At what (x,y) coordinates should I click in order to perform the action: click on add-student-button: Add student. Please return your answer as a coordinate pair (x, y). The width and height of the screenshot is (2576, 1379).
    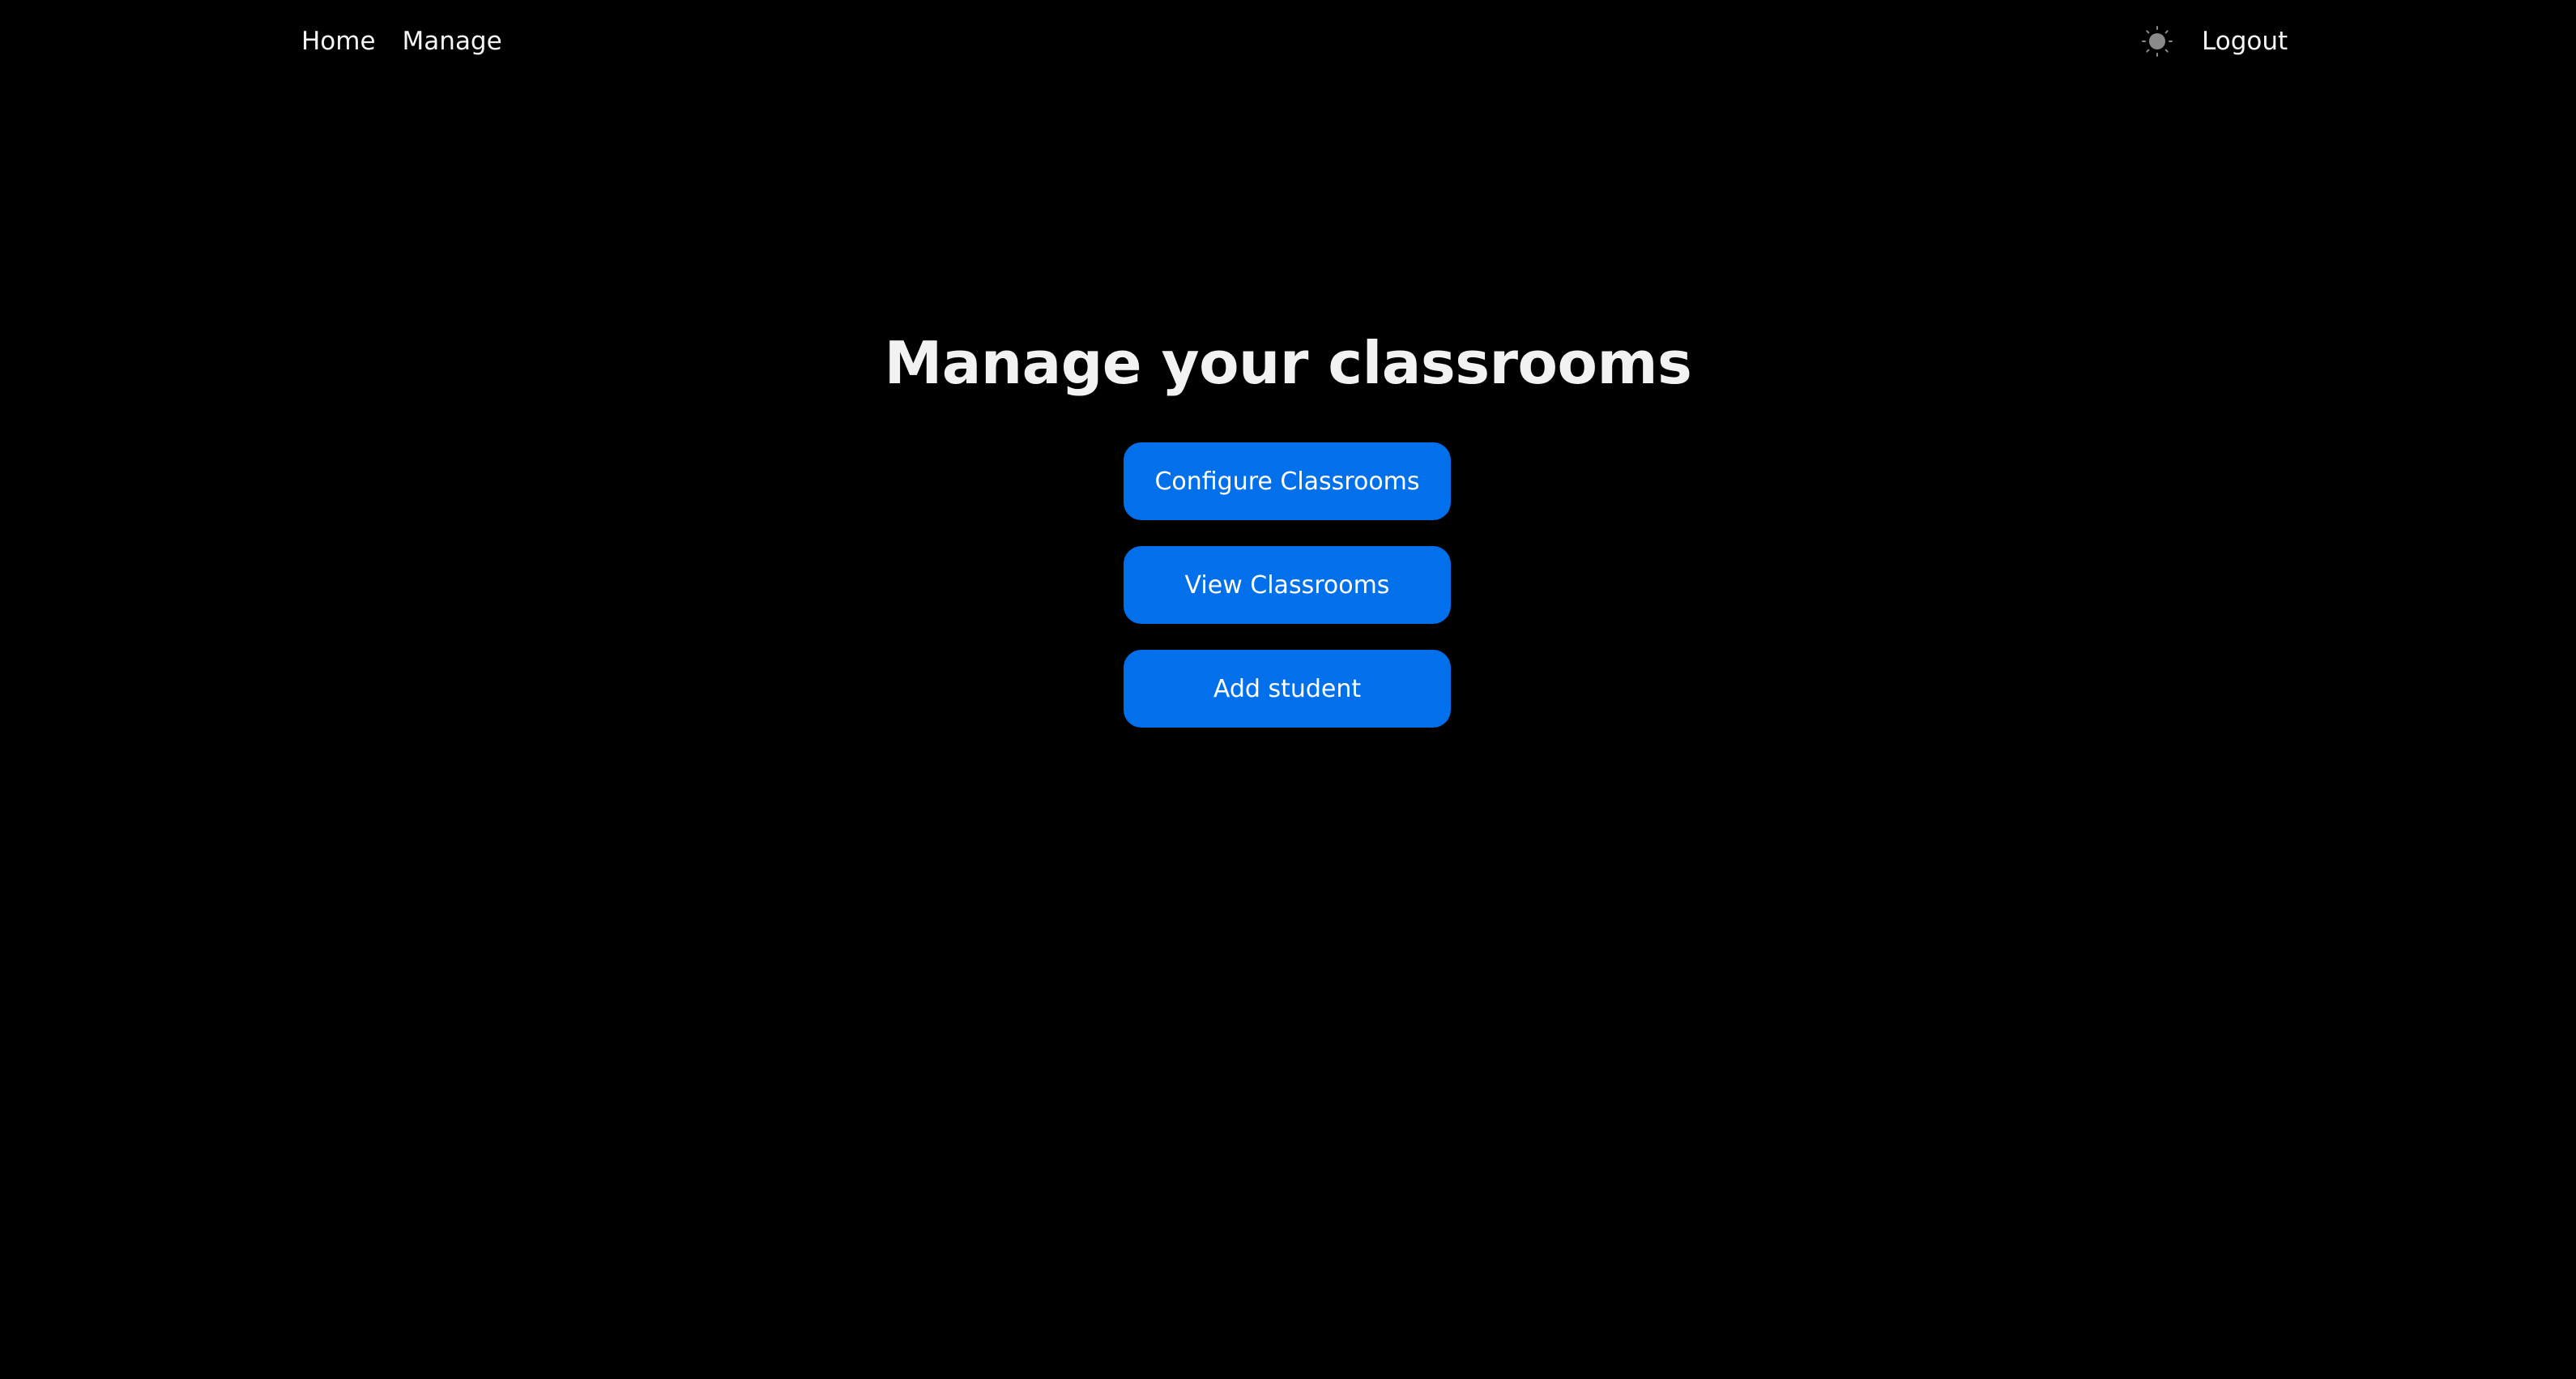
    Looking at the image, I should click on (1287, 689).